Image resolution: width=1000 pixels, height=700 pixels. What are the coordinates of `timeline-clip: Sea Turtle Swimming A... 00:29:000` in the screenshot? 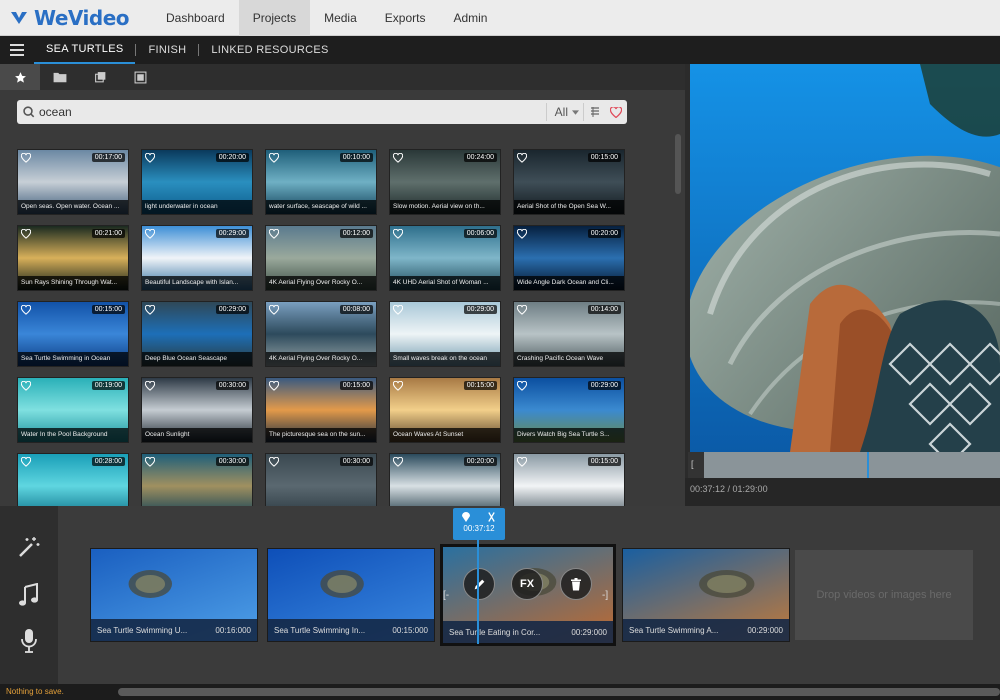 It's located at (706, 595).